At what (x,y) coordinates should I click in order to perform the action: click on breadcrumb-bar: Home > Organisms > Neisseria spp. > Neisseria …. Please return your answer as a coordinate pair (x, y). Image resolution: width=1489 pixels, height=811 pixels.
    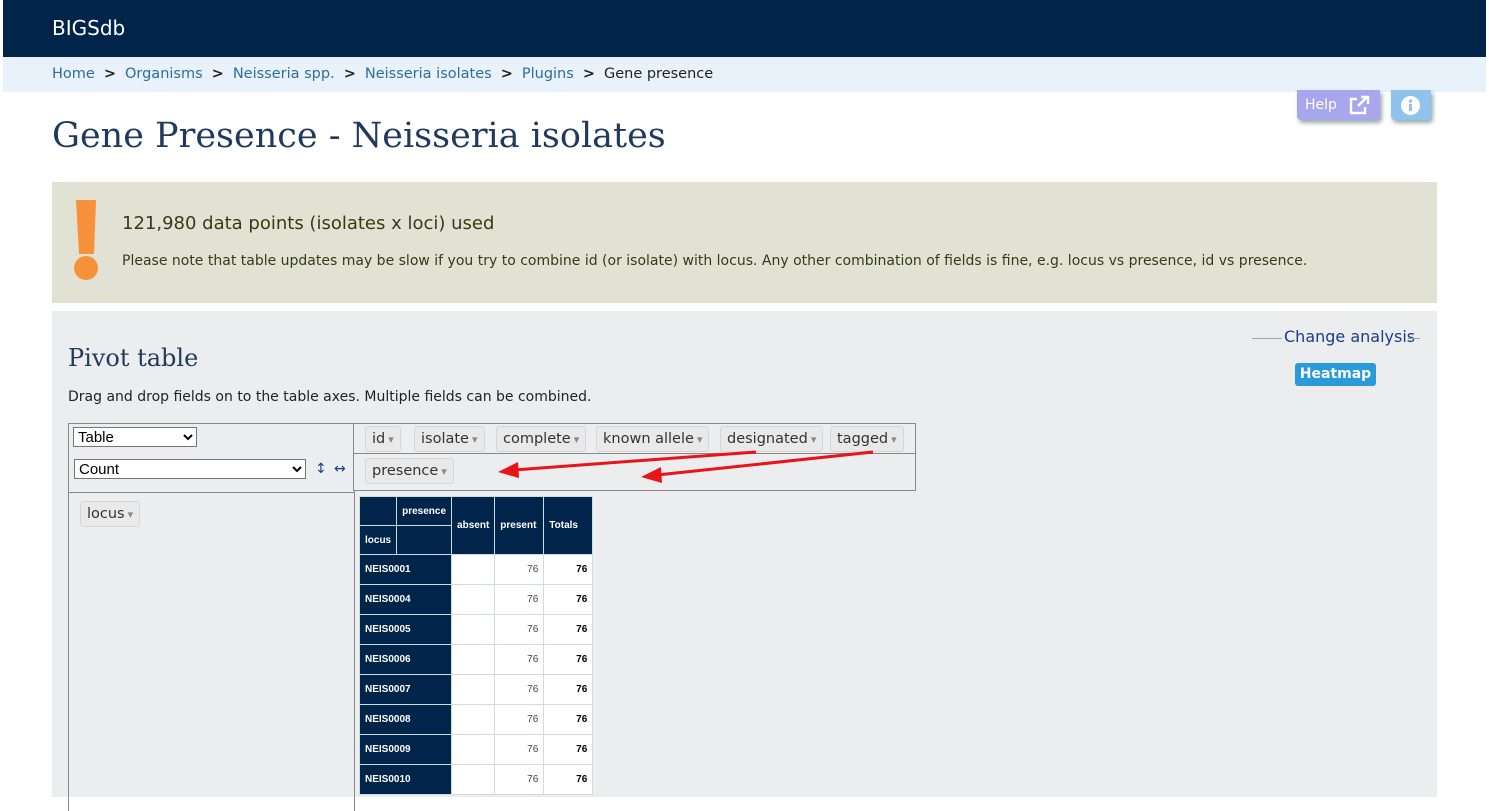
    Looking at the image, I should click on (744, 74).